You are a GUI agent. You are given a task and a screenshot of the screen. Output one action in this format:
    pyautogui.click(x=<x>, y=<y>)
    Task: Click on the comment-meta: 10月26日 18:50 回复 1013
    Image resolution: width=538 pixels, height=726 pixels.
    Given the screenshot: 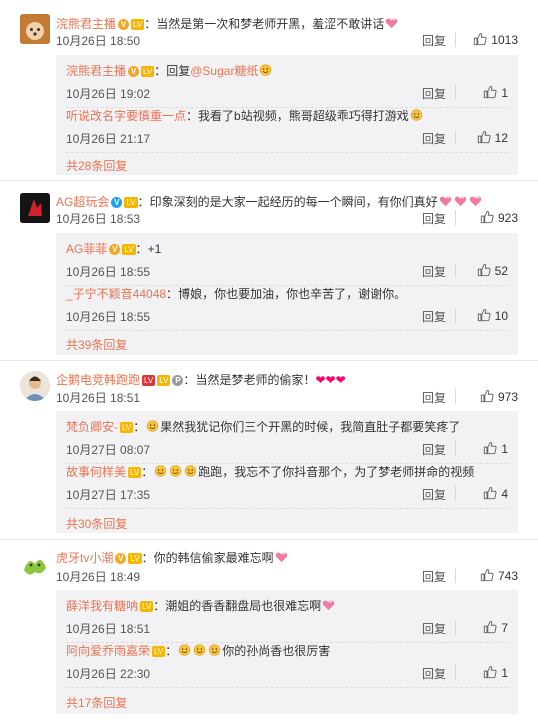 What is the action you would take?
    pyautogui.click(x=287, y=40)
    